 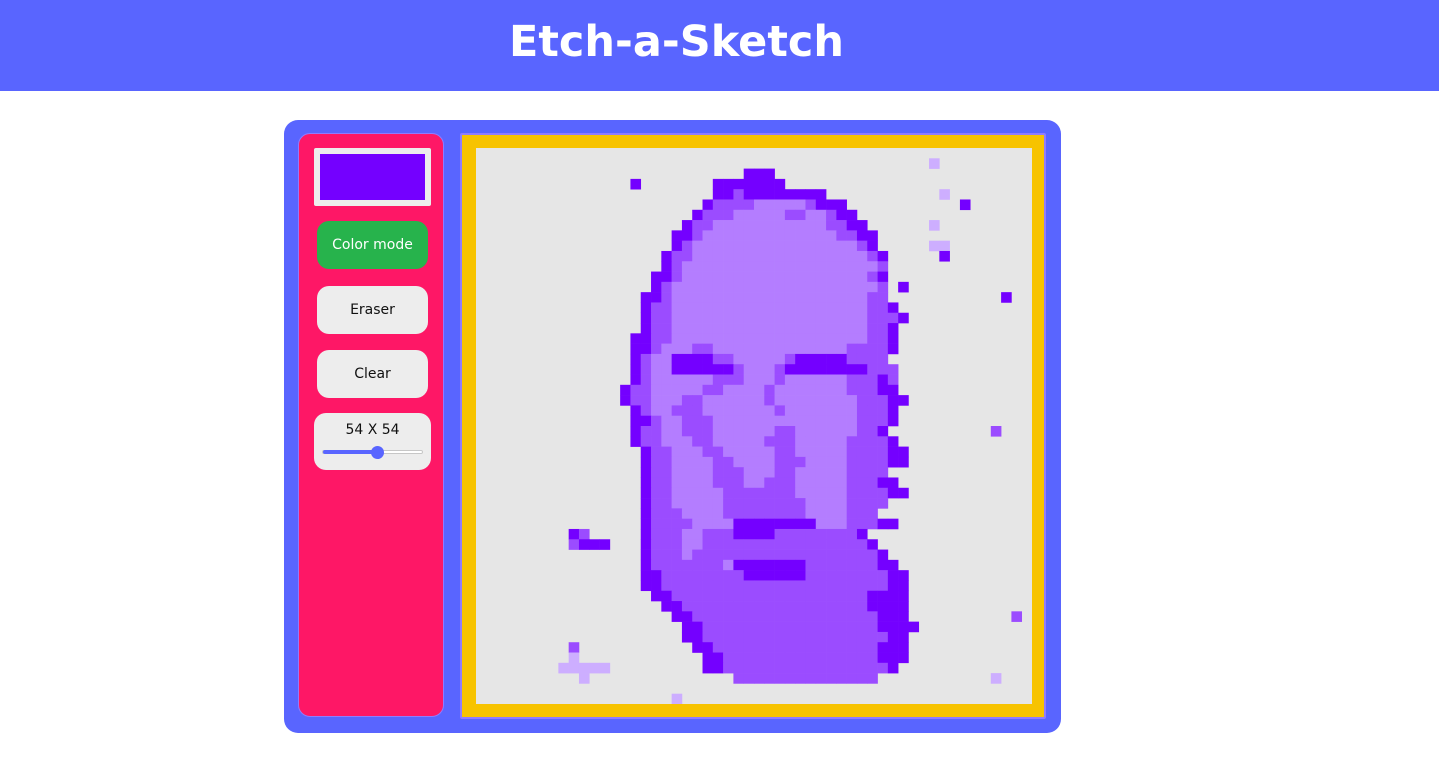 What do you see at coordinates (377, 452) in the screenshot?
I see `slider-thumb` at bounding box center [377, 452].